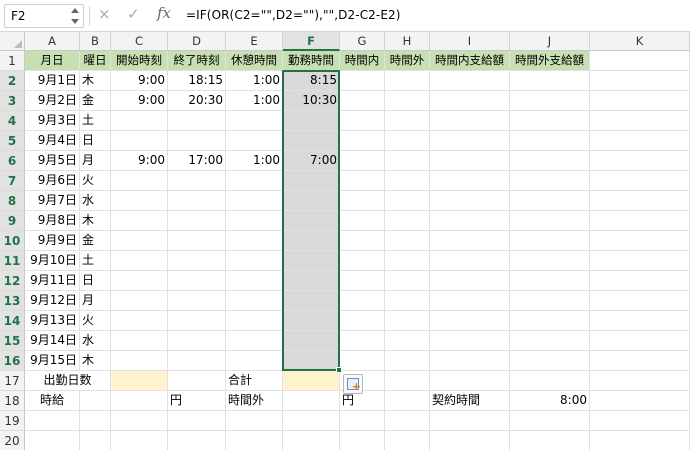 Image resolution: width=690 pixels, height=450 pixels. Describe the element at coordinates (12, 181) in the screenshot. I see `row-header-7: 7` at that location.